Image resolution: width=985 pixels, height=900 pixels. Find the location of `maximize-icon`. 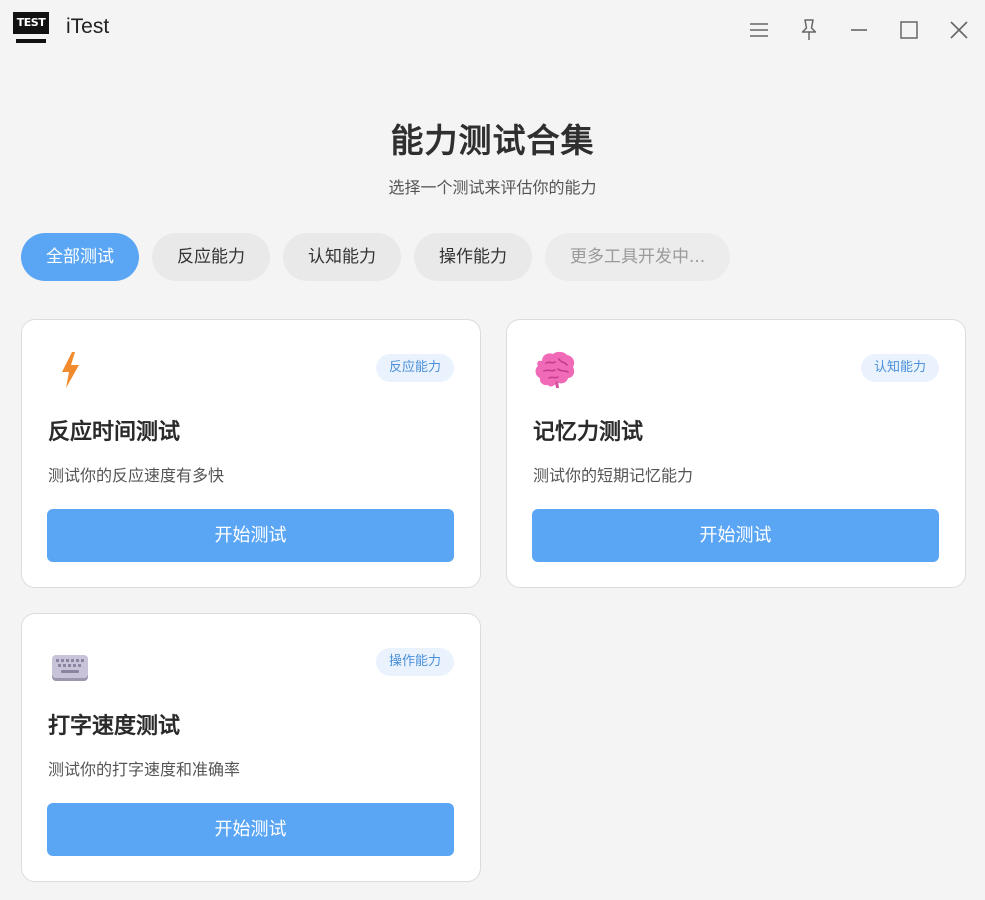

maximize-icon is located at coordinates (909, 30).